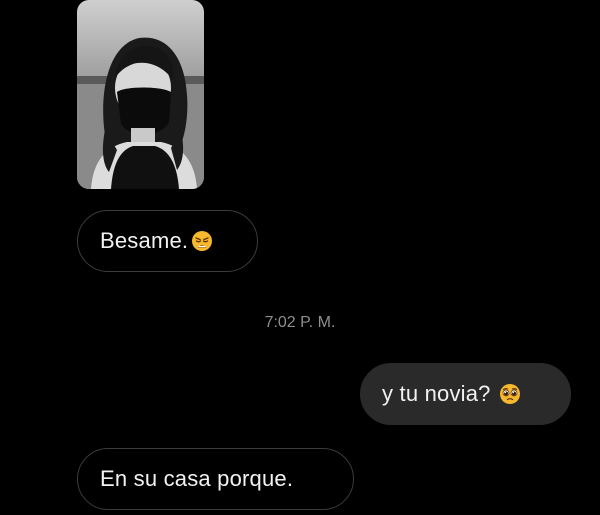 This screenshot has height=515, width=600. Describe the element at coordinates (197, 478) in the screenshot. I see `message-text: En su casa porque.` at that location.